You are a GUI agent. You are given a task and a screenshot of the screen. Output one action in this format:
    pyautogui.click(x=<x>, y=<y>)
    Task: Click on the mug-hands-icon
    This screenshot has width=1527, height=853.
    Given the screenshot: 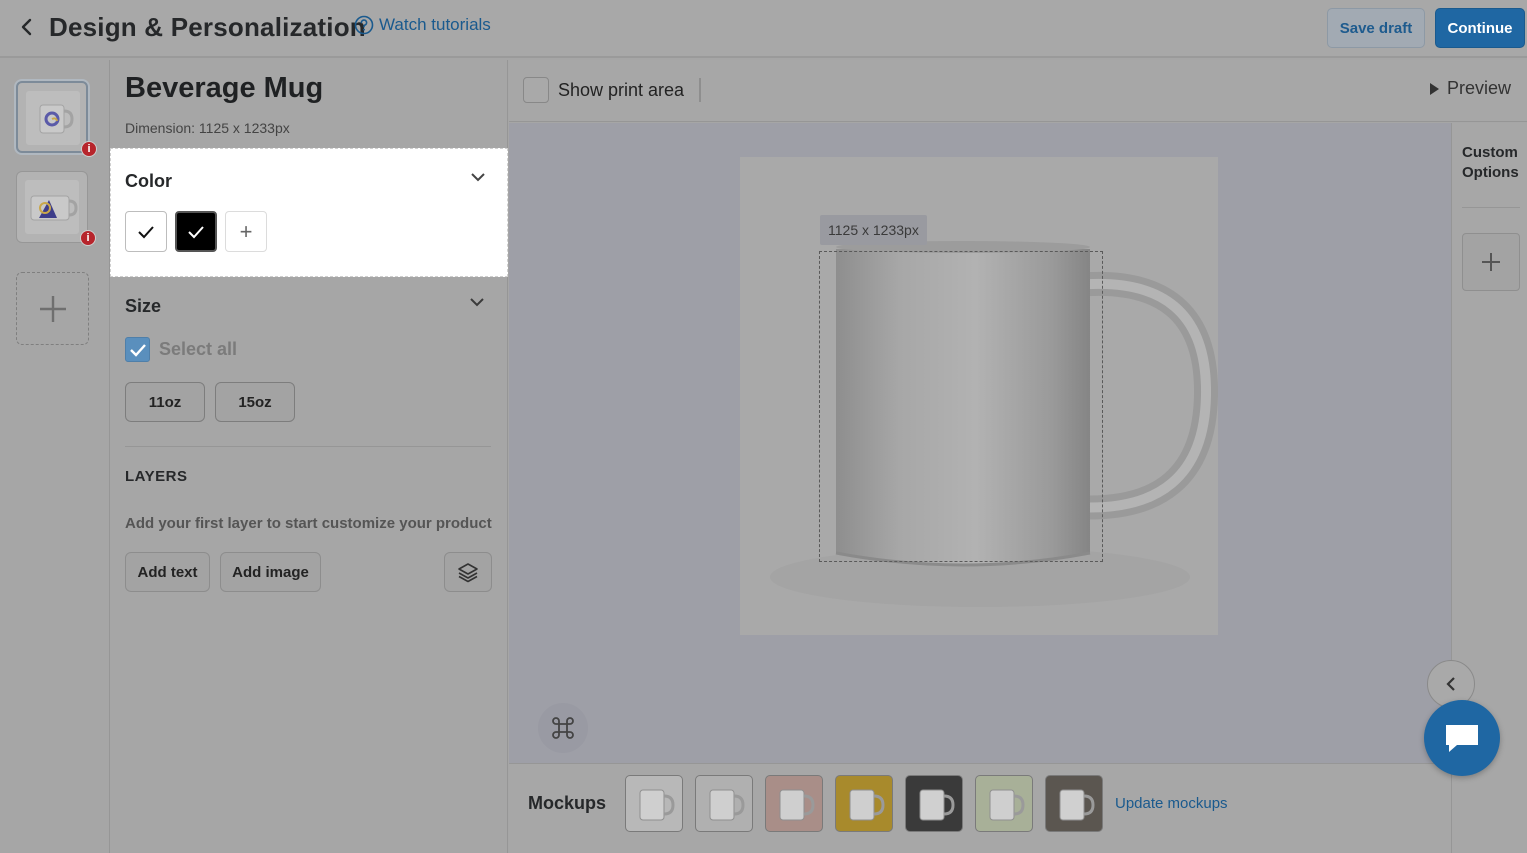 What is the action you would take?
    pyautogui.click(x=797, y=805)
    